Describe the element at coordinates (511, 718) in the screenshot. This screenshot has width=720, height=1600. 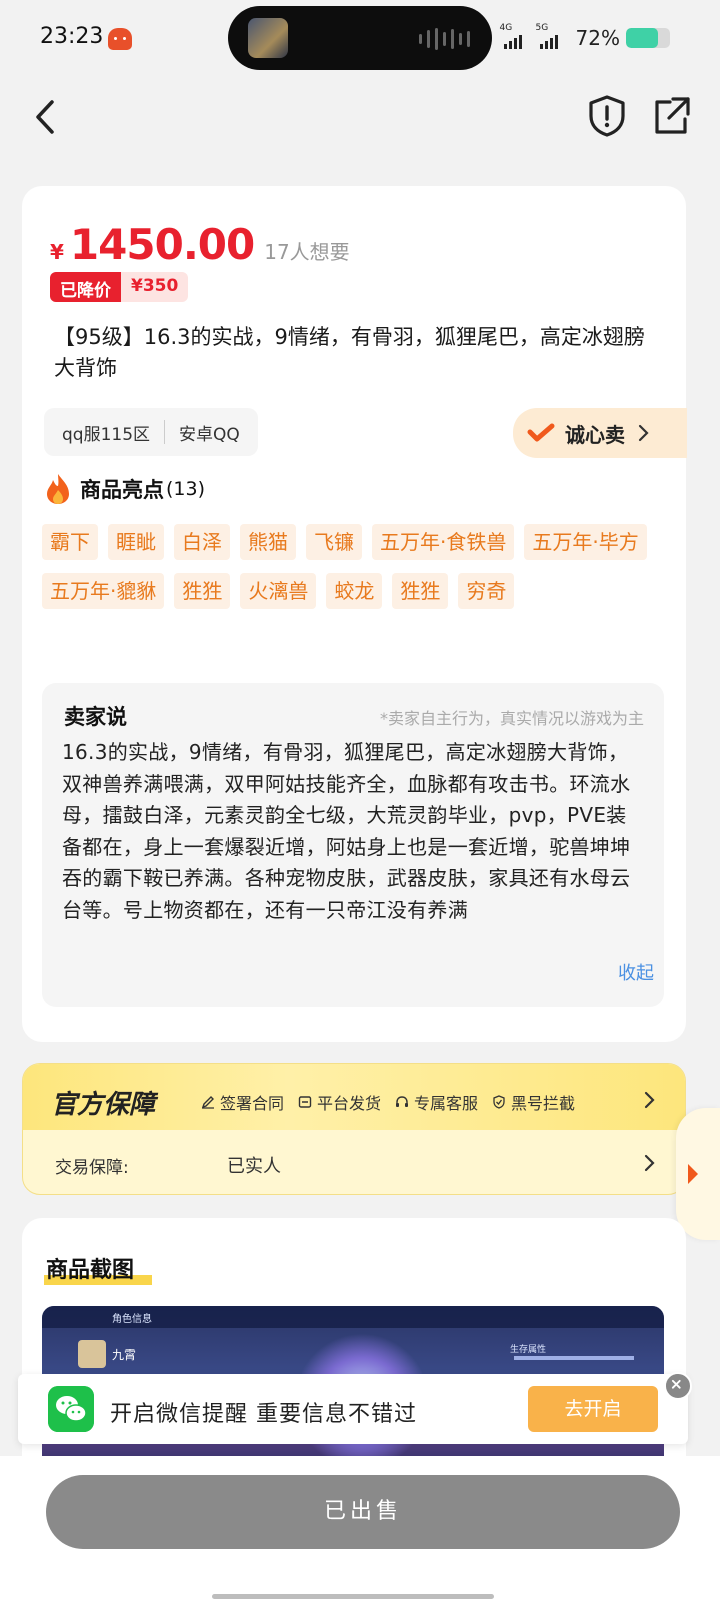
I see `seller-disclaimer: *卖家自主行为，真实情况以游戏为主` at that location.